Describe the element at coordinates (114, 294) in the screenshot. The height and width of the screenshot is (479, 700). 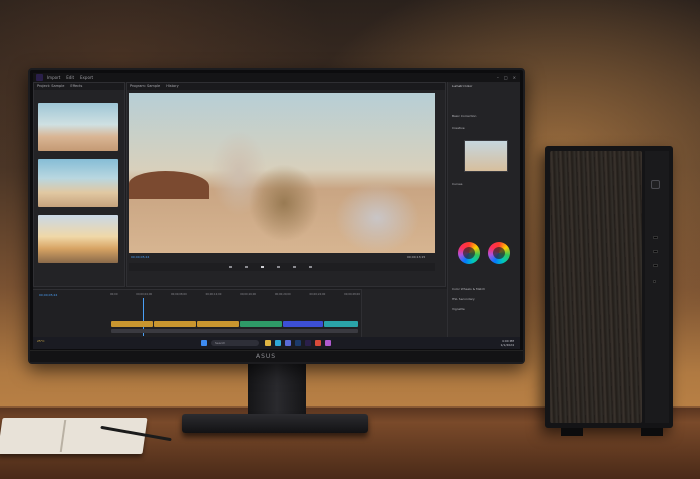
I see `ruler-tick: 00;00` at that location.